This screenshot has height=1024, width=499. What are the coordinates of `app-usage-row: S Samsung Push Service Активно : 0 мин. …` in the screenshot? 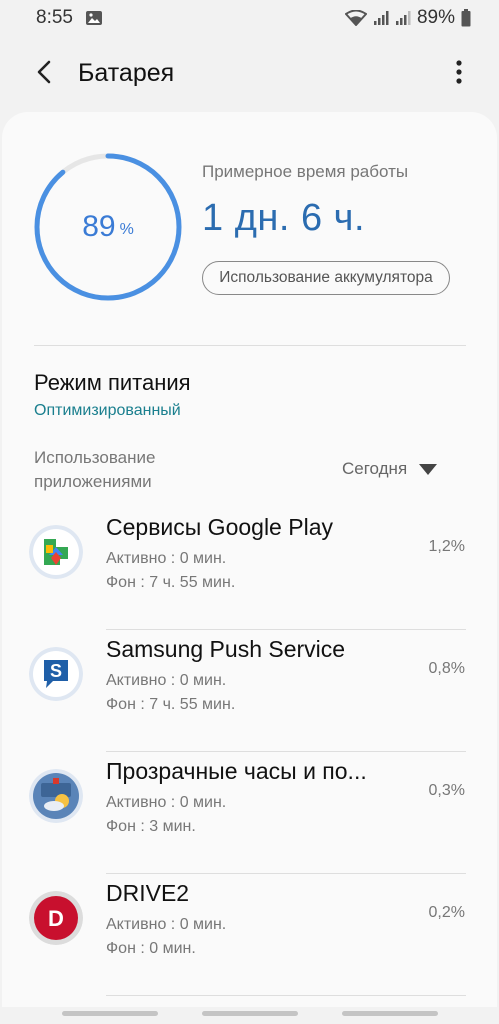 It's located at (249, 691).